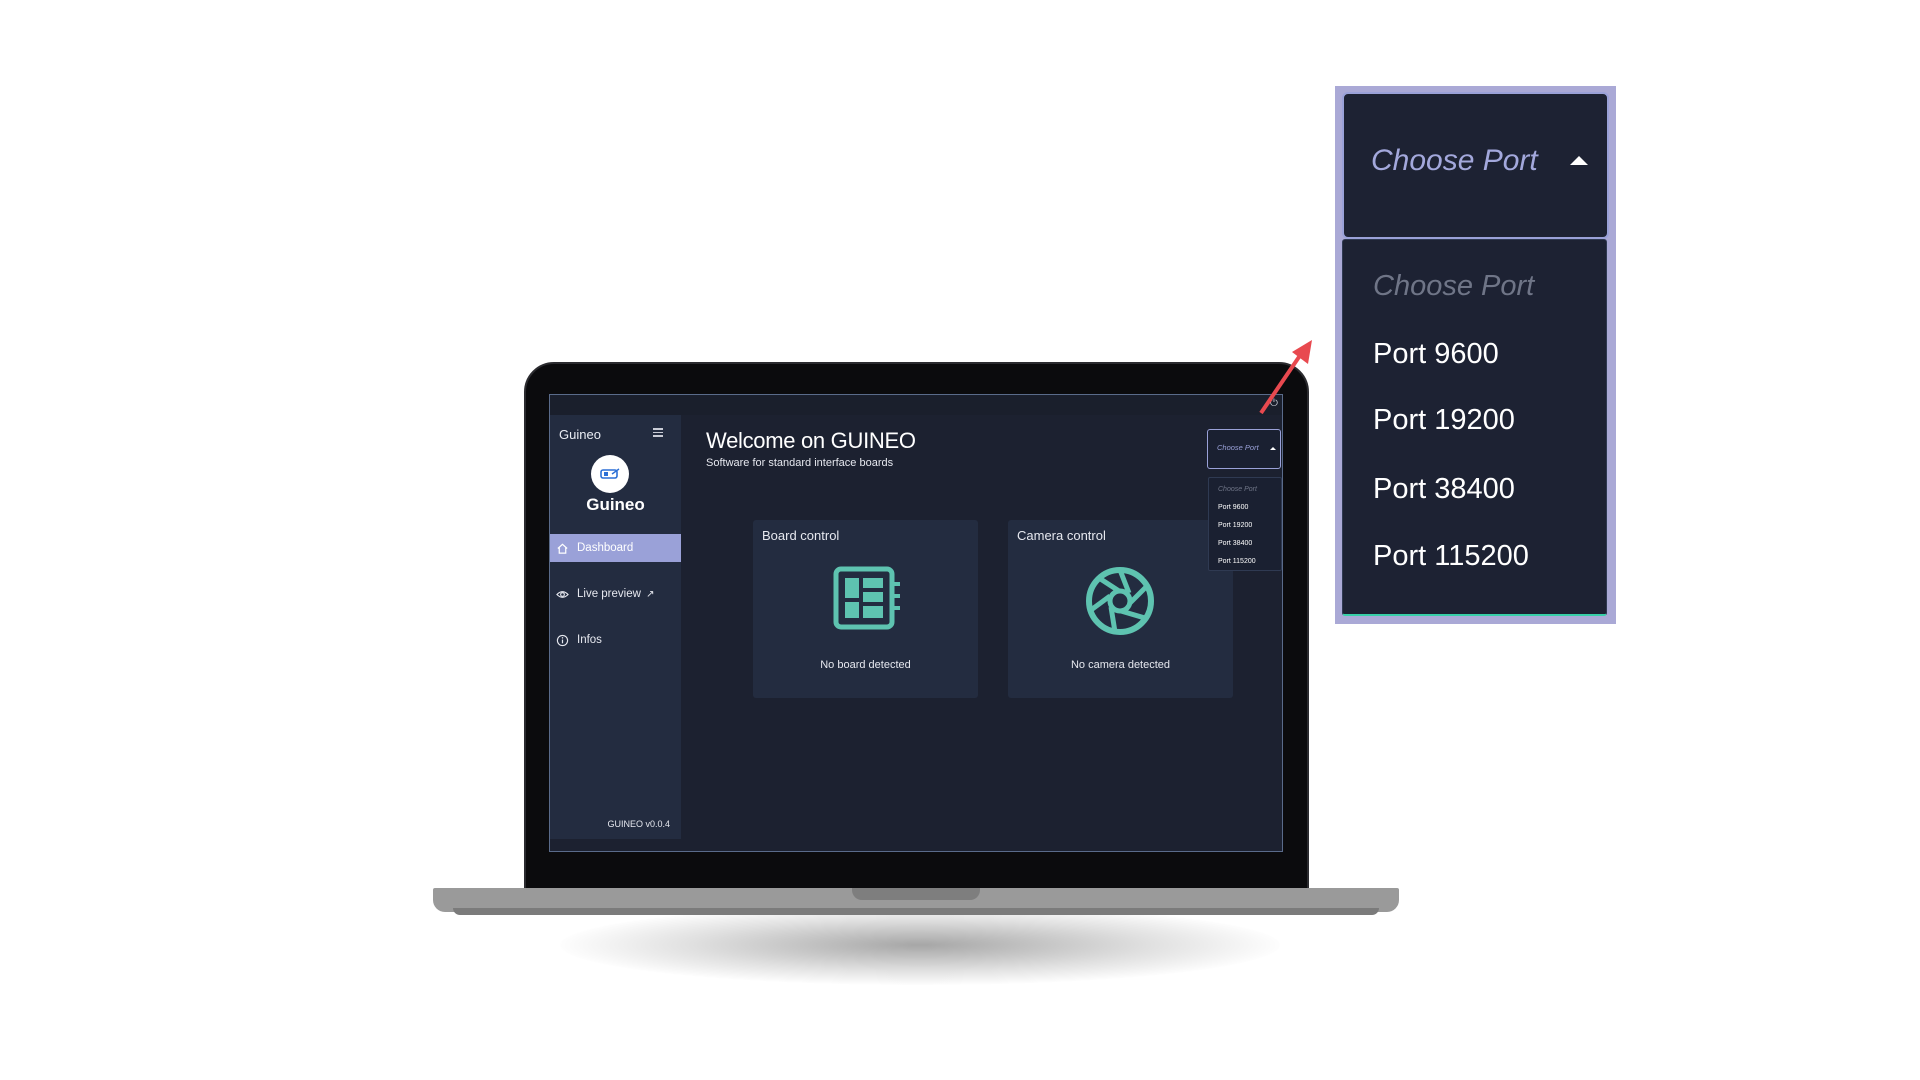  Describe the element at coordinates (916, 405) in the screenshot. I see `top-bar: ⏻` at that location.